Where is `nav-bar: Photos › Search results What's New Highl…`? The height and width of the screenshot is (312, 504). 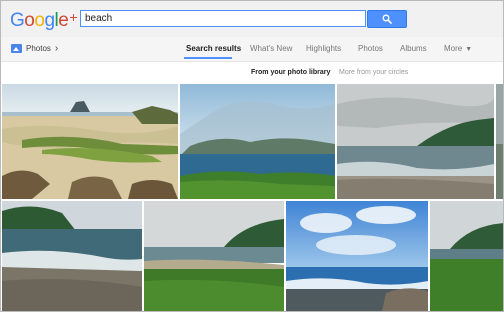
nav-bar: Photos › Search results What's New Highl… is located at coordinates (252, 49).